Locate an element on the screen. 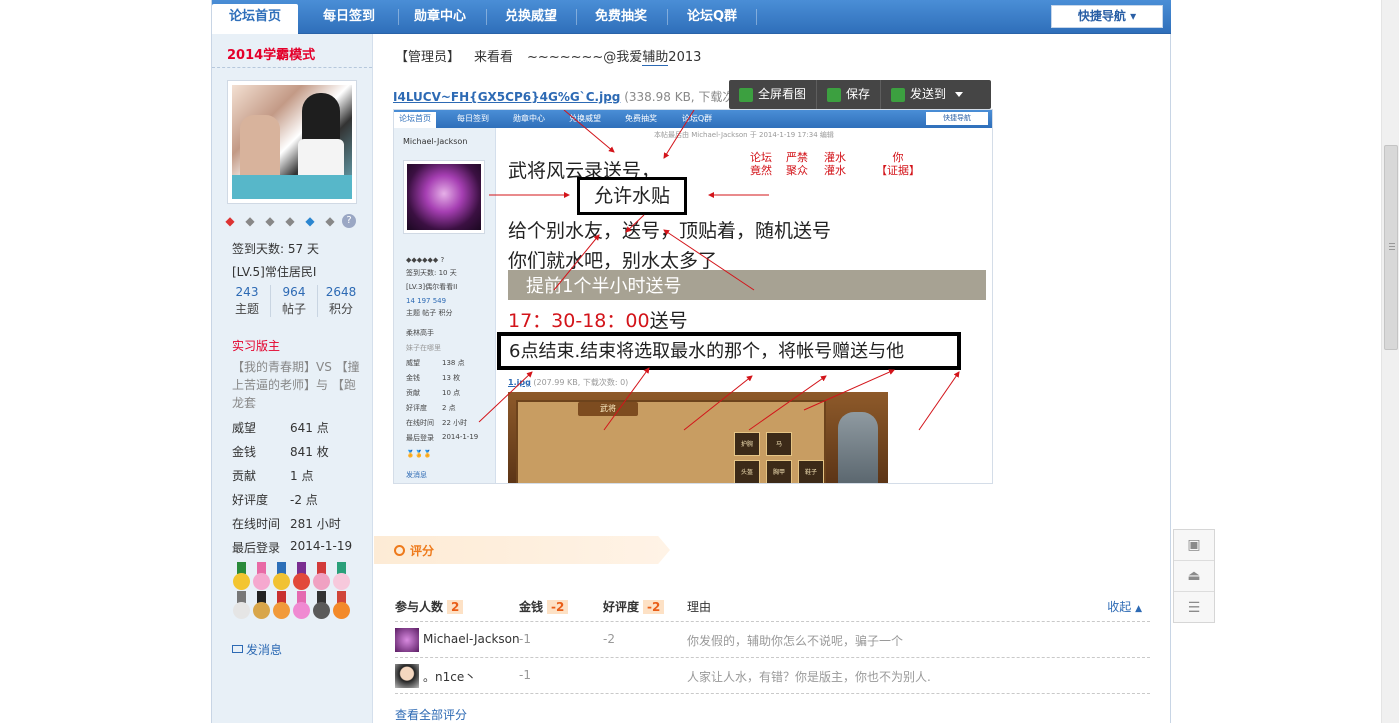 The width and height of the screenshot is (1399, 723). image-field: 贡献 10 点 is located at coordinates (446, 393).